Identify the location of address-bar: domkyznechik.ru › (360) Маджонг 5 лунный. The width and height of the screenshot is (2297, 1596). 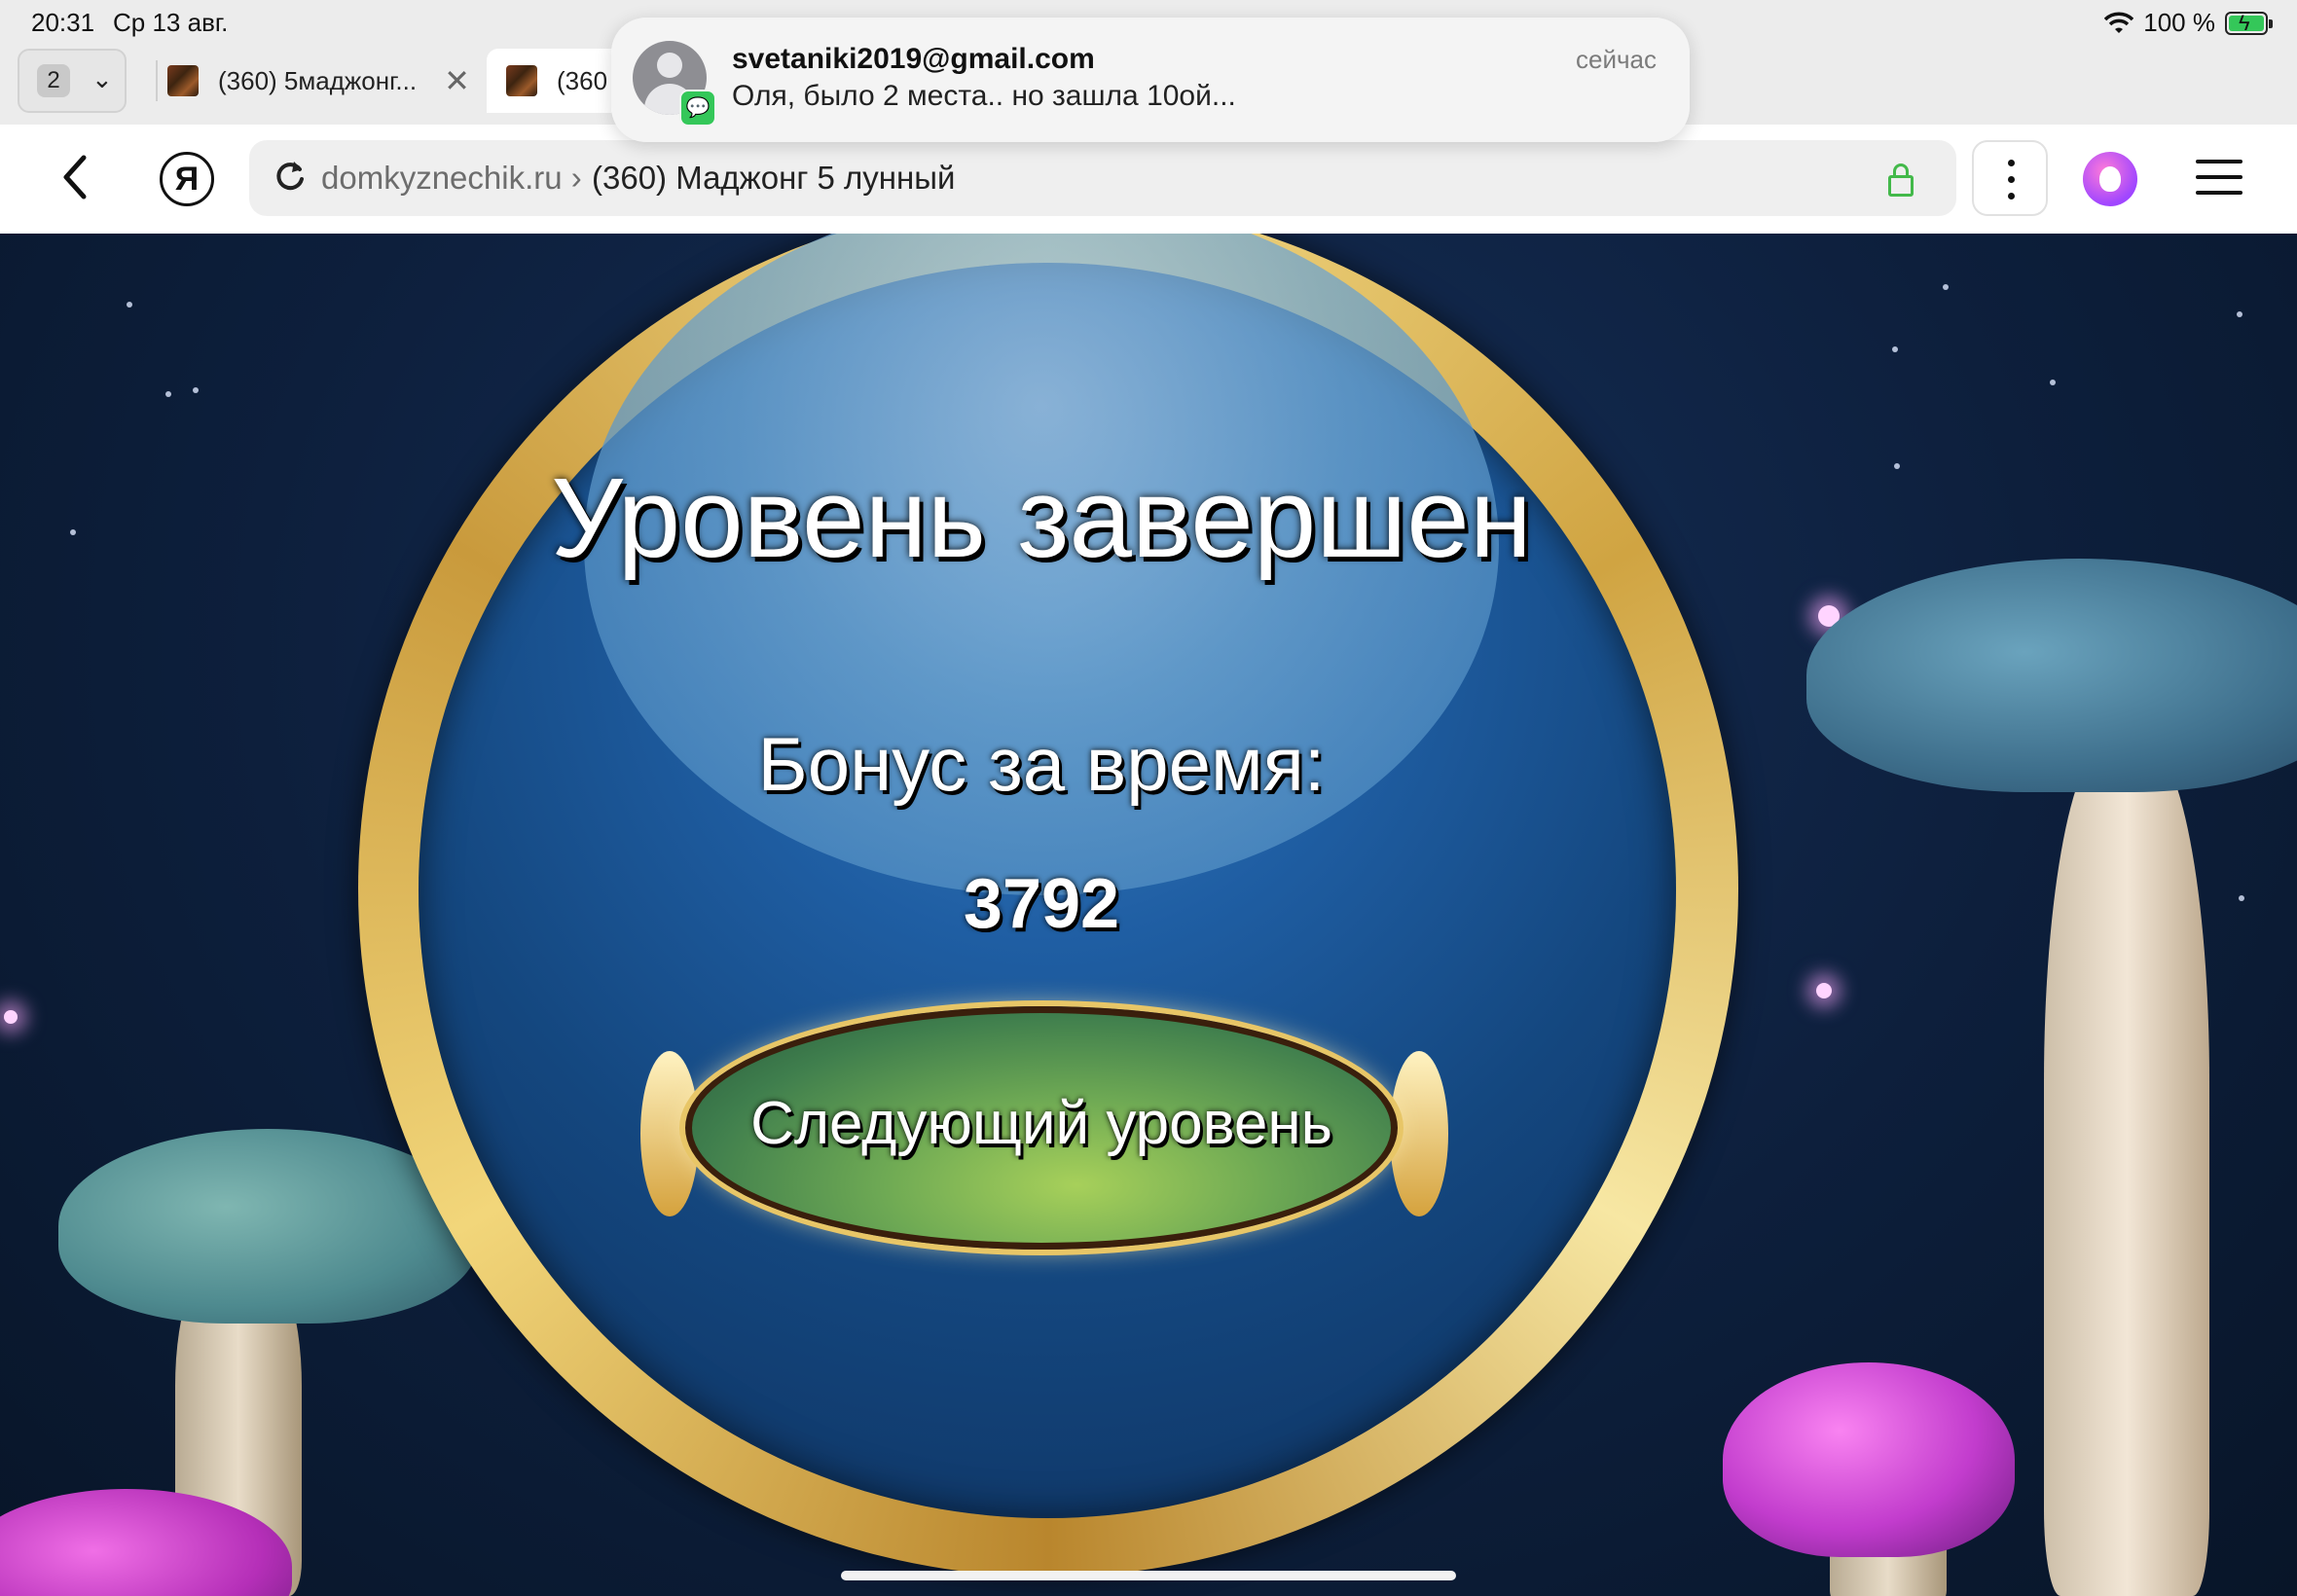
(1102, 178).